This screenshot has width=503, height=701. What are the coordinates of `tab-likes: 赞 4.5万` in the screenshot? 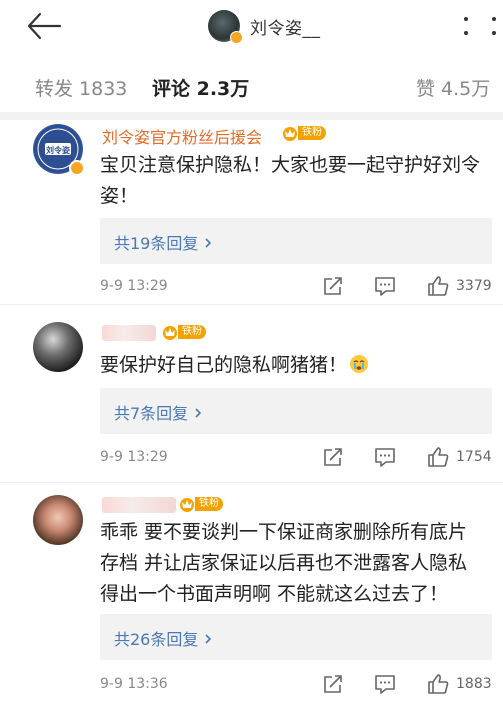 It's located at (453, 87).